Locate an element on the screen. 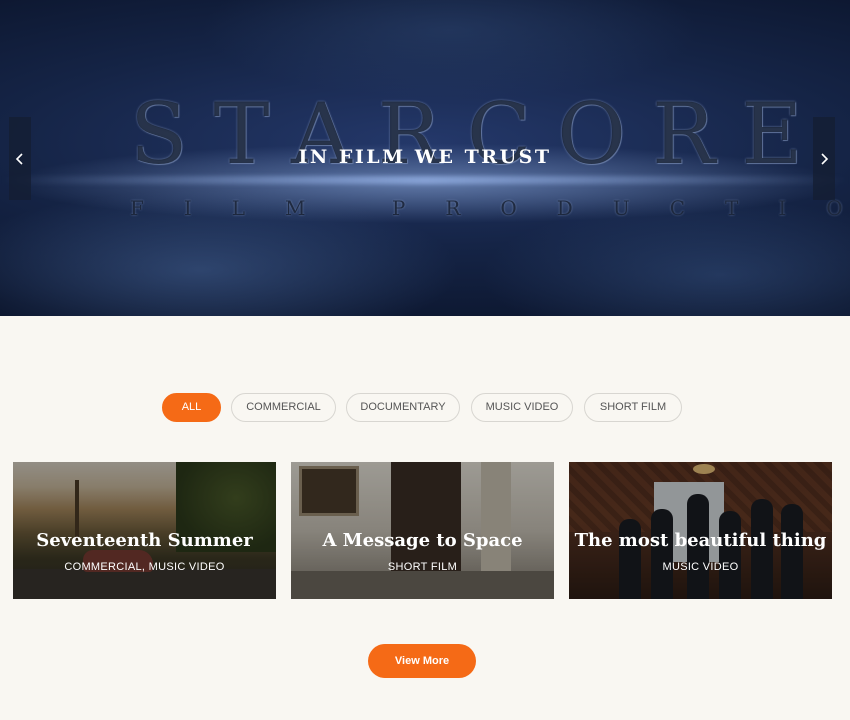 The width and height of the screenshot is (850, 720). project-categories: SHORT FILM is located at coordinates (422, 567).